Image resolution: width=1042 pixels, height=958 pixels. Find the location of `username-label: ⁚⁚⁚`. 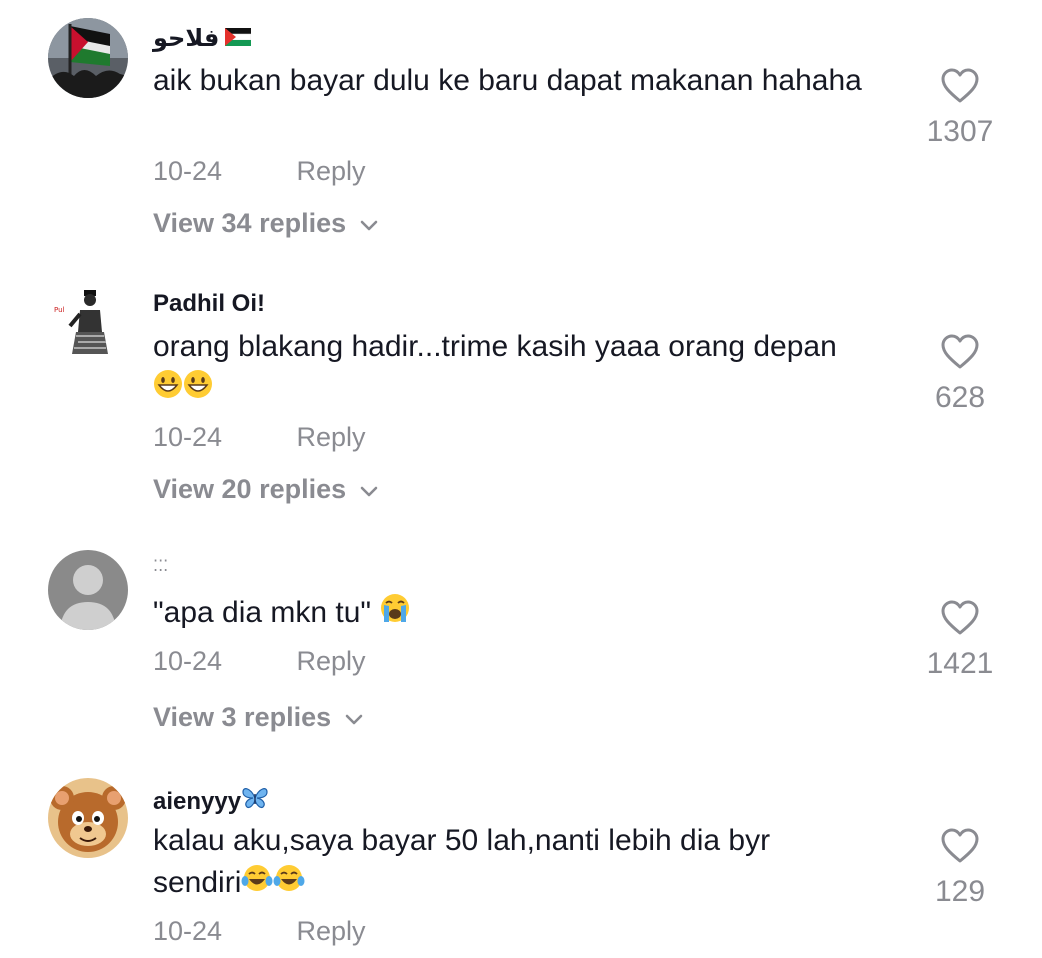

username-label: ⁚⁚⁚ is located at coordinates (161, 566).